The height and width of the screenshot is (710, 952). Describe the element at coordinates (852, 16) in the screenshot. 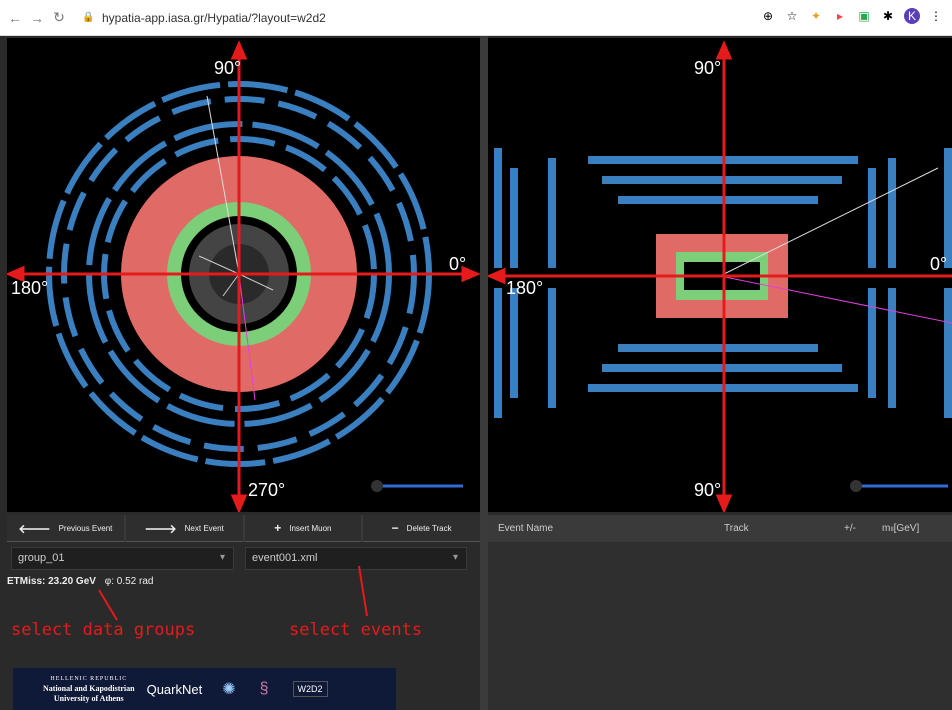

I see `extensions-area: ⊕ ☆ ✦ ▸ ▣ ✱ K ⋮` at that location.